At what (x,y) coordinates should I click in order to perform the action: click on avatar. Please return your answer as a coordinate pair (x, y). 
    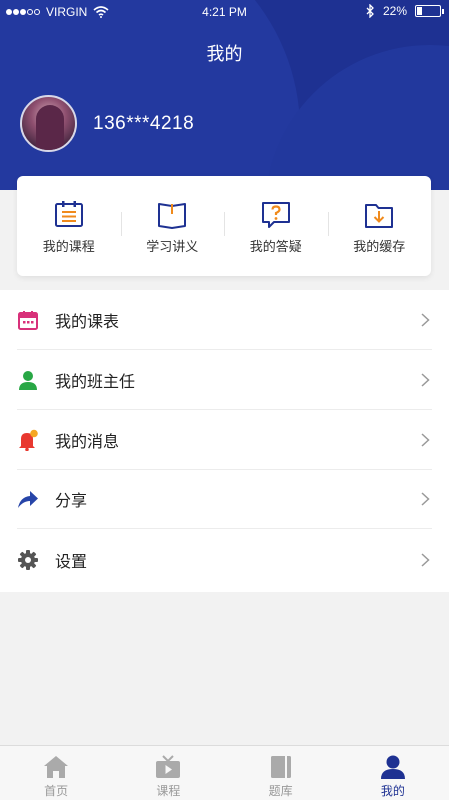
    Looking at the image, I should click on (48, 123).